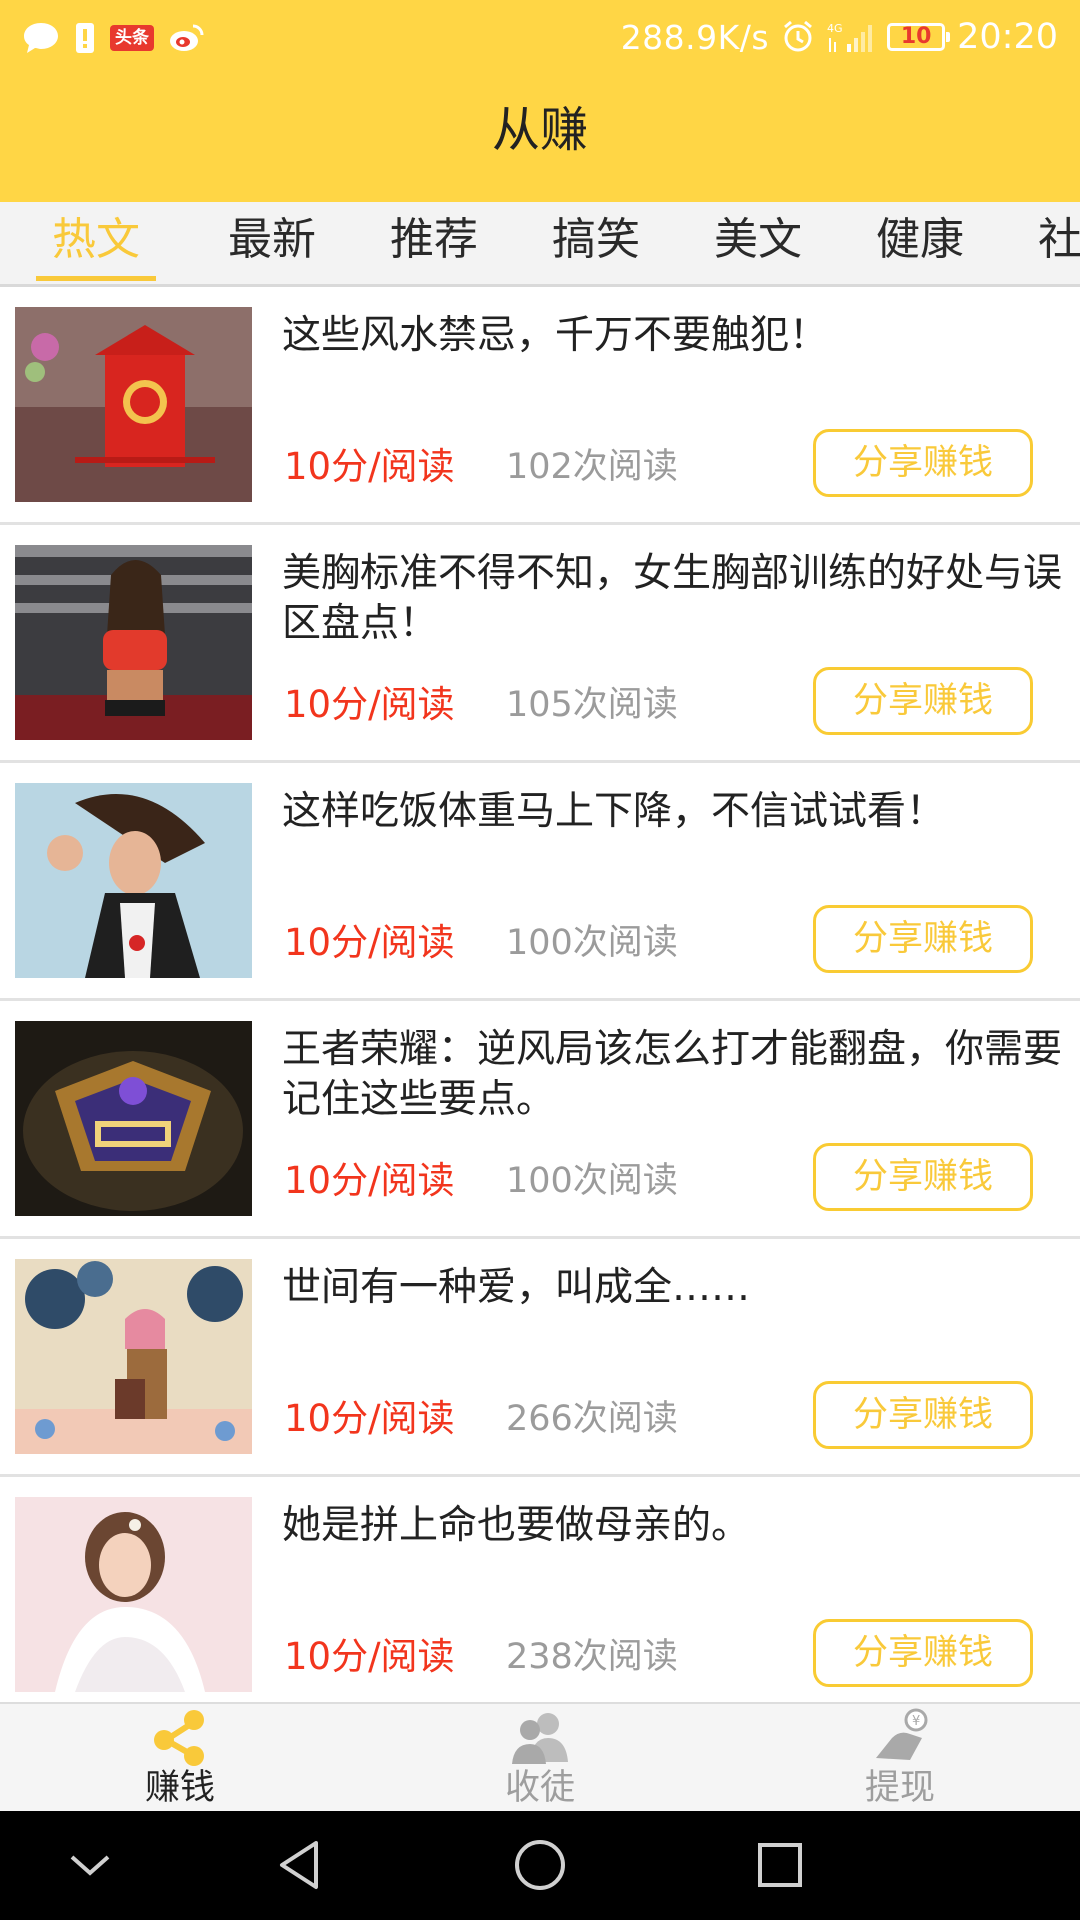  I want to click on status-notifications: 头条, so click(113, 38).